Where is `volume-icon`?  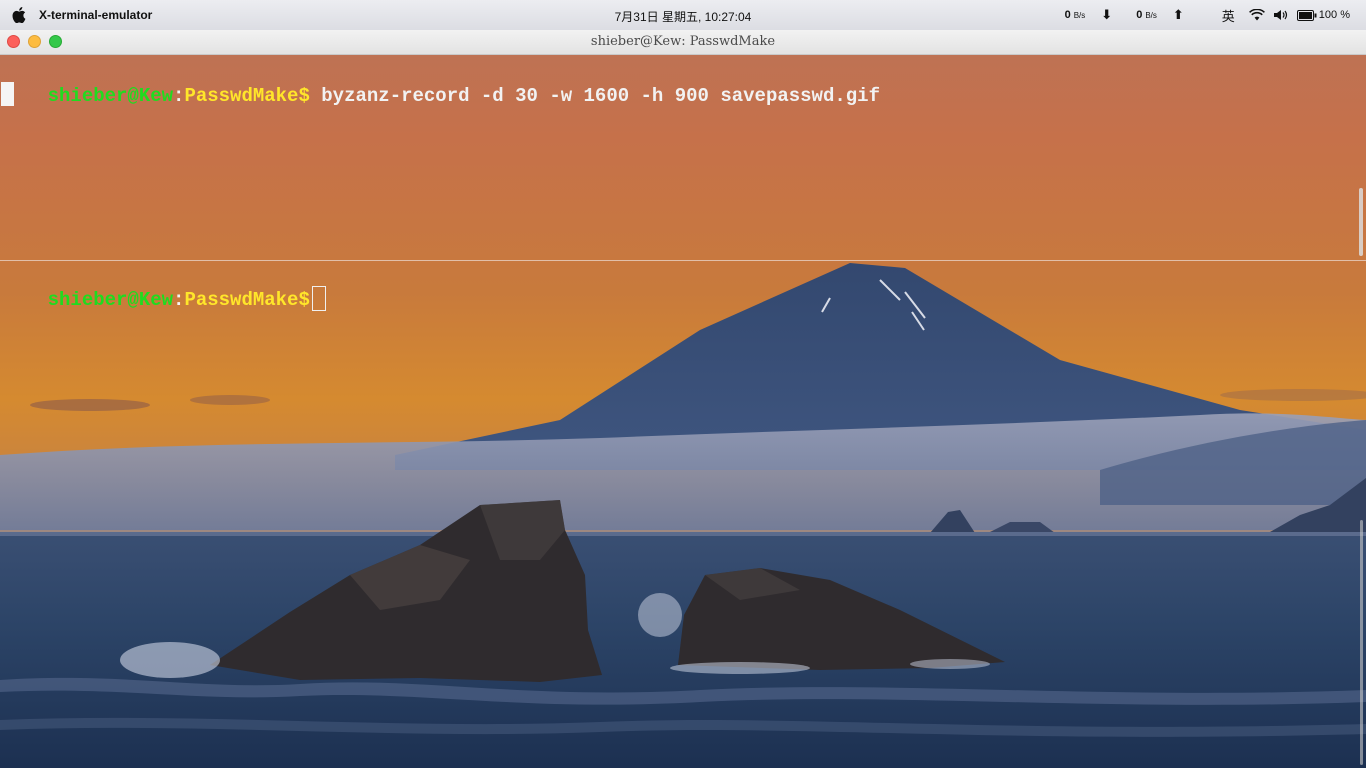 volume-icon is located at coordinates (1281, 15).